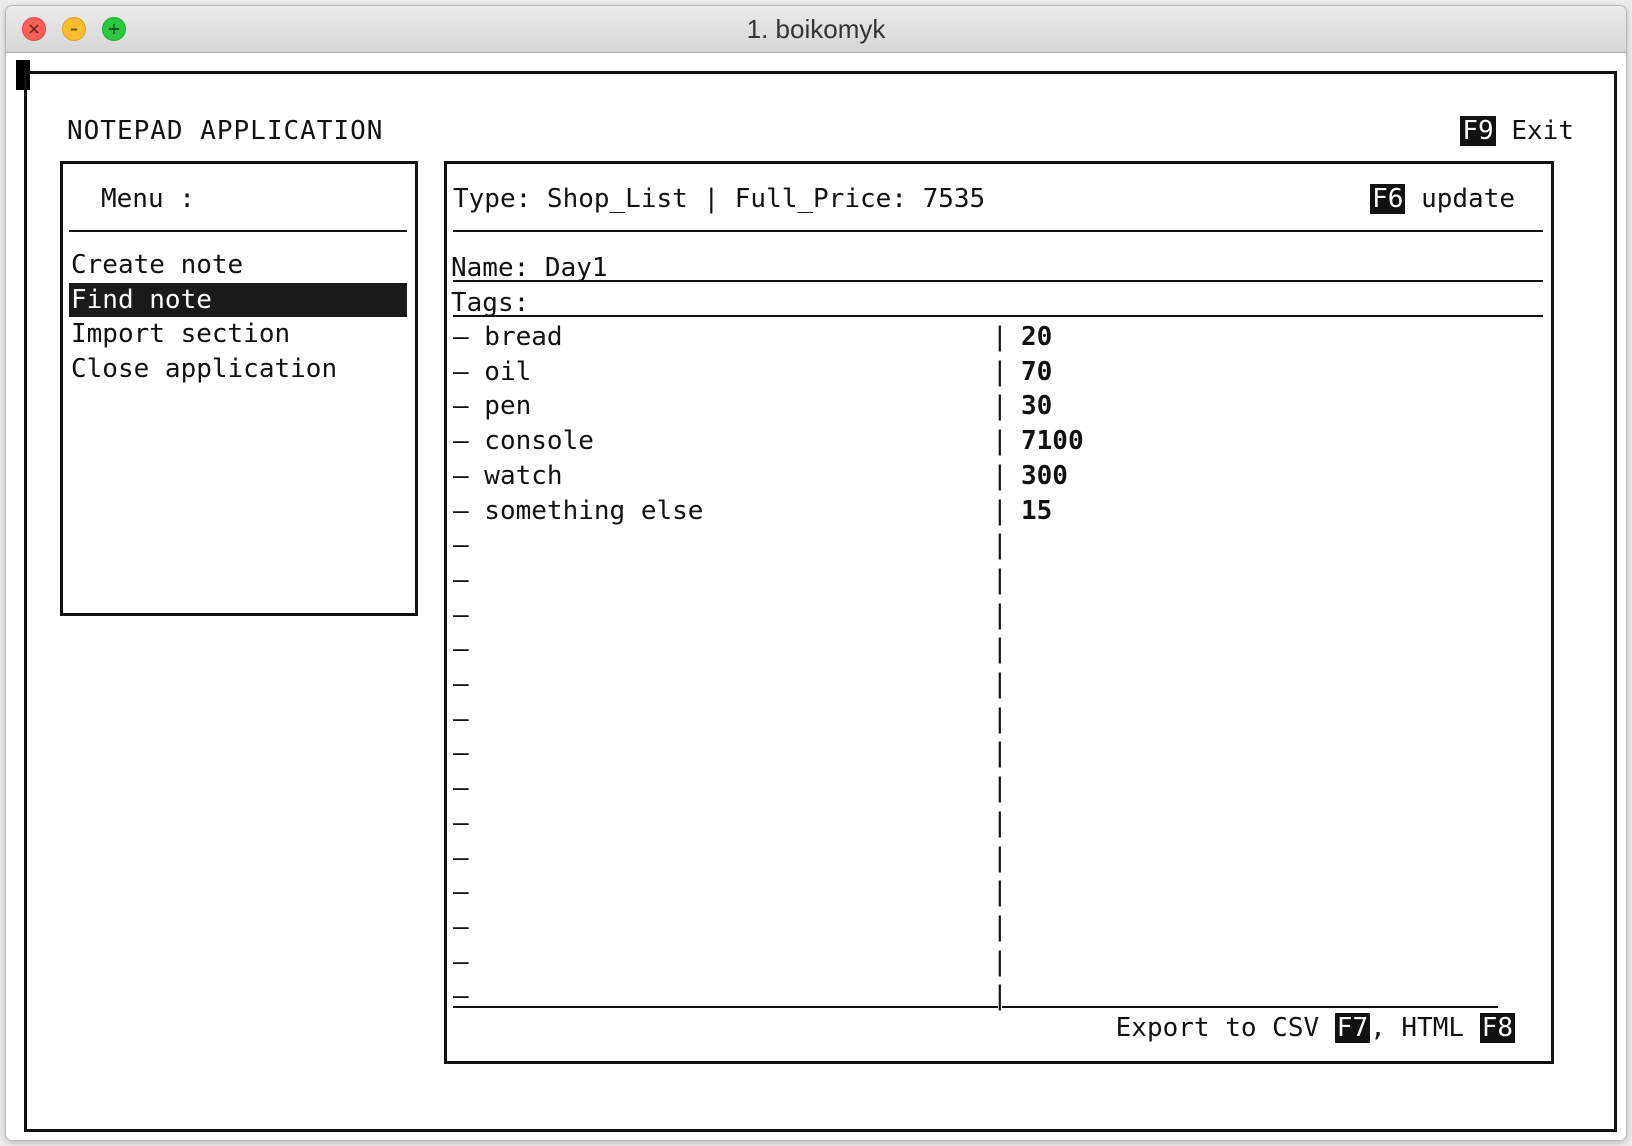 The height and width of the screenshot is (1146, 1632). I want to click on name-underline, so click(998, 281).